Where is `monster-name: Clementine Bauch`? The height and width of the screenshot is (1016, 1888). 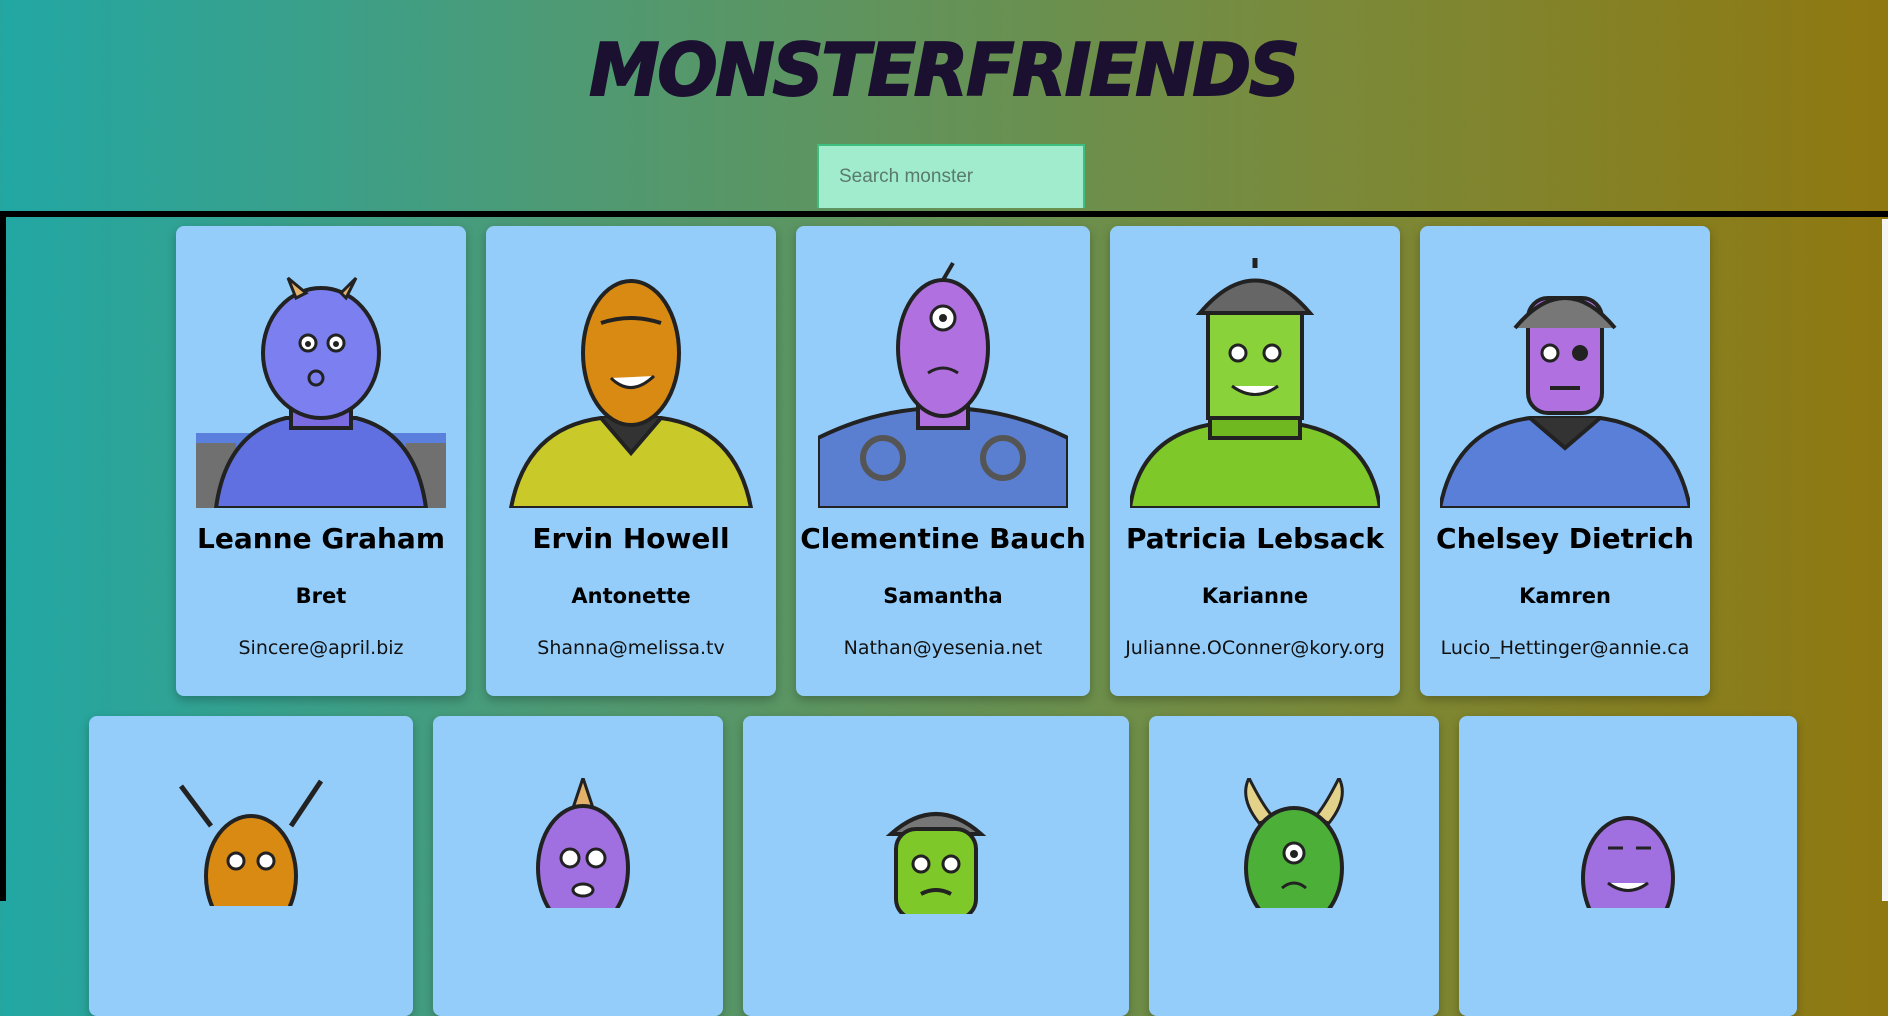
monster-name: Clementine Bauch is located at coordinates (943, 538).